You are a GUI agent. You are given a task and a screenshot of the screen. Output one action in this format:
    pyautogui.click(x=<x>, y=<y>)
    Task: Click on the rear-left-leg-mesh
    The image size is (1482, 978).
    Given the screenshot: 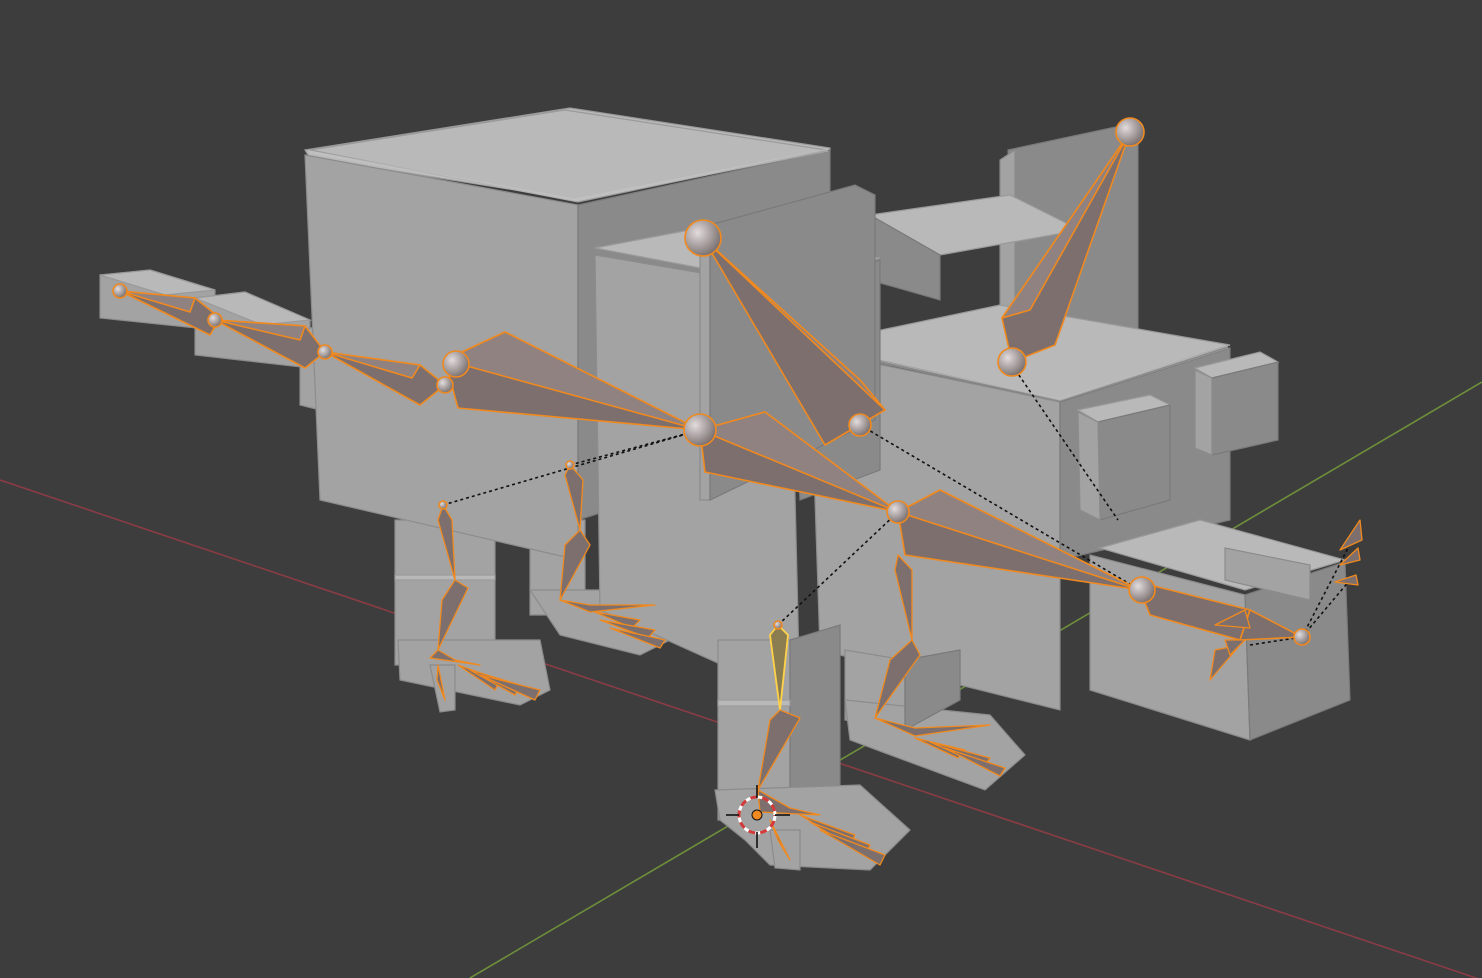 What is the action you would take?
    pyautogui.click(x=472, y=616)
    